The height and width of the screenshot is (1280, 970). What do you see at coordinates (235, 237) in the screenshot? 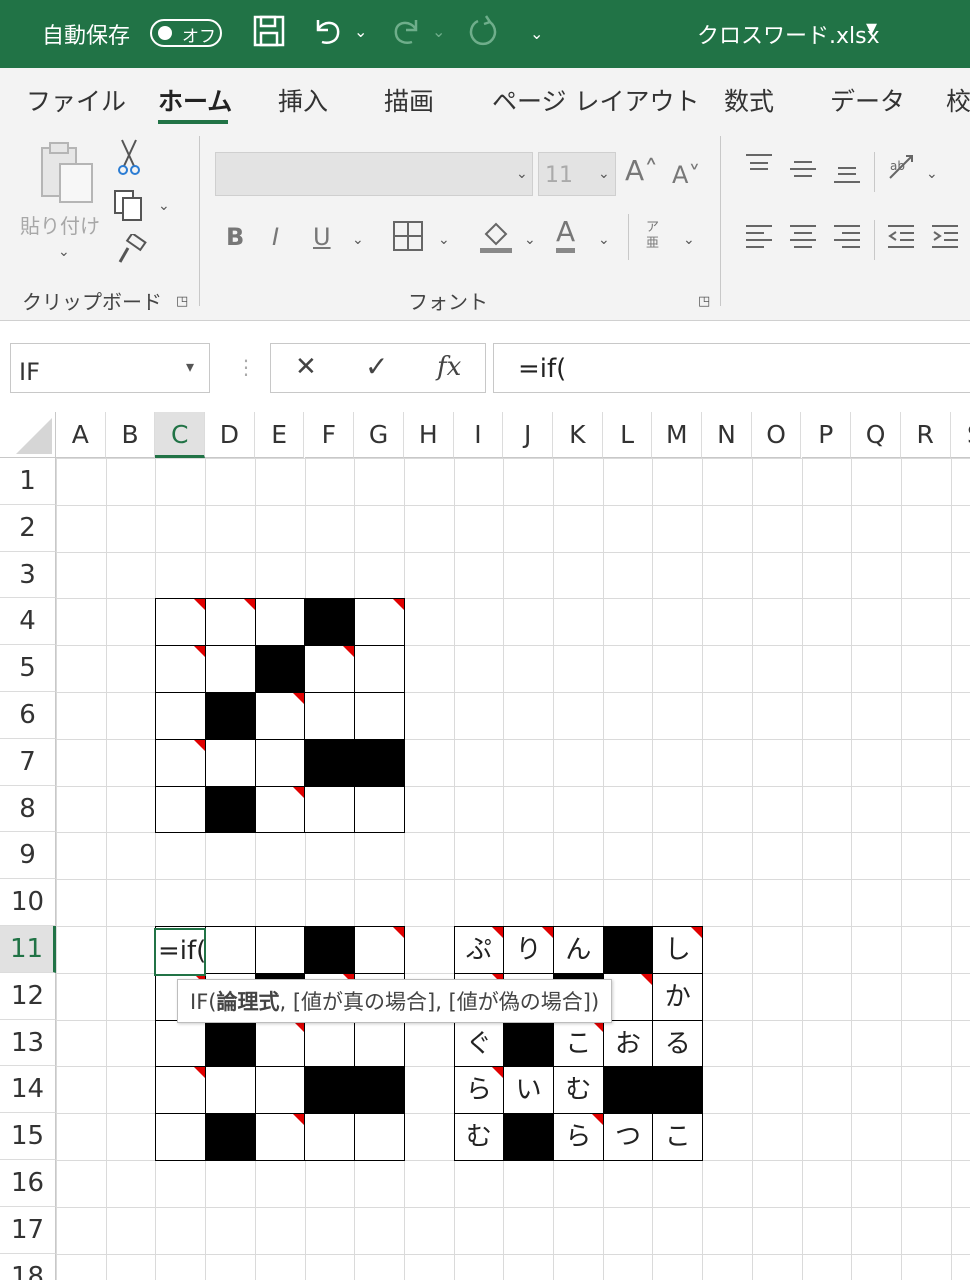
I see `bold-button: B` at bounding box center [235, 237].